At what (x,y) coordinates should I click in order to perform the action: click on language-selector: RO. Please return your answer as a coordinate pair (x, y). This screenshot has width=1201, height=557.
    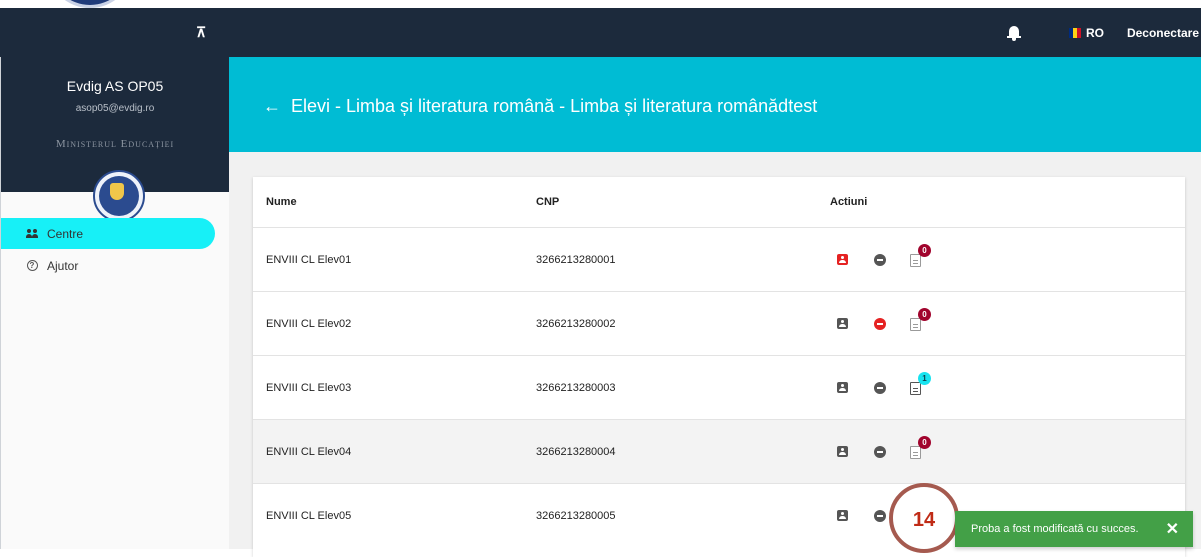
    Looking at the image, I should click on (1086, 32).